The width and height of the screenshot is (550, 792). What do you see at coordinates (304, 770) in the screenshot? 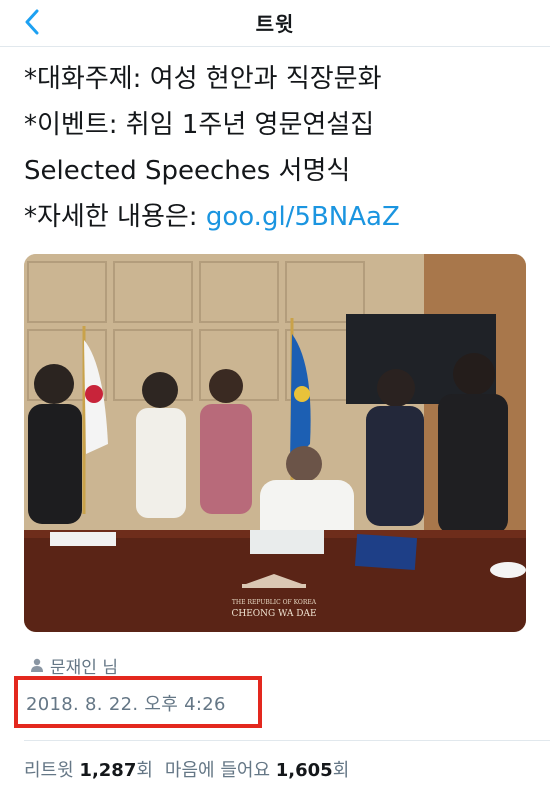
I see `likes-count: 1,605` at bounding box center [304, 770].